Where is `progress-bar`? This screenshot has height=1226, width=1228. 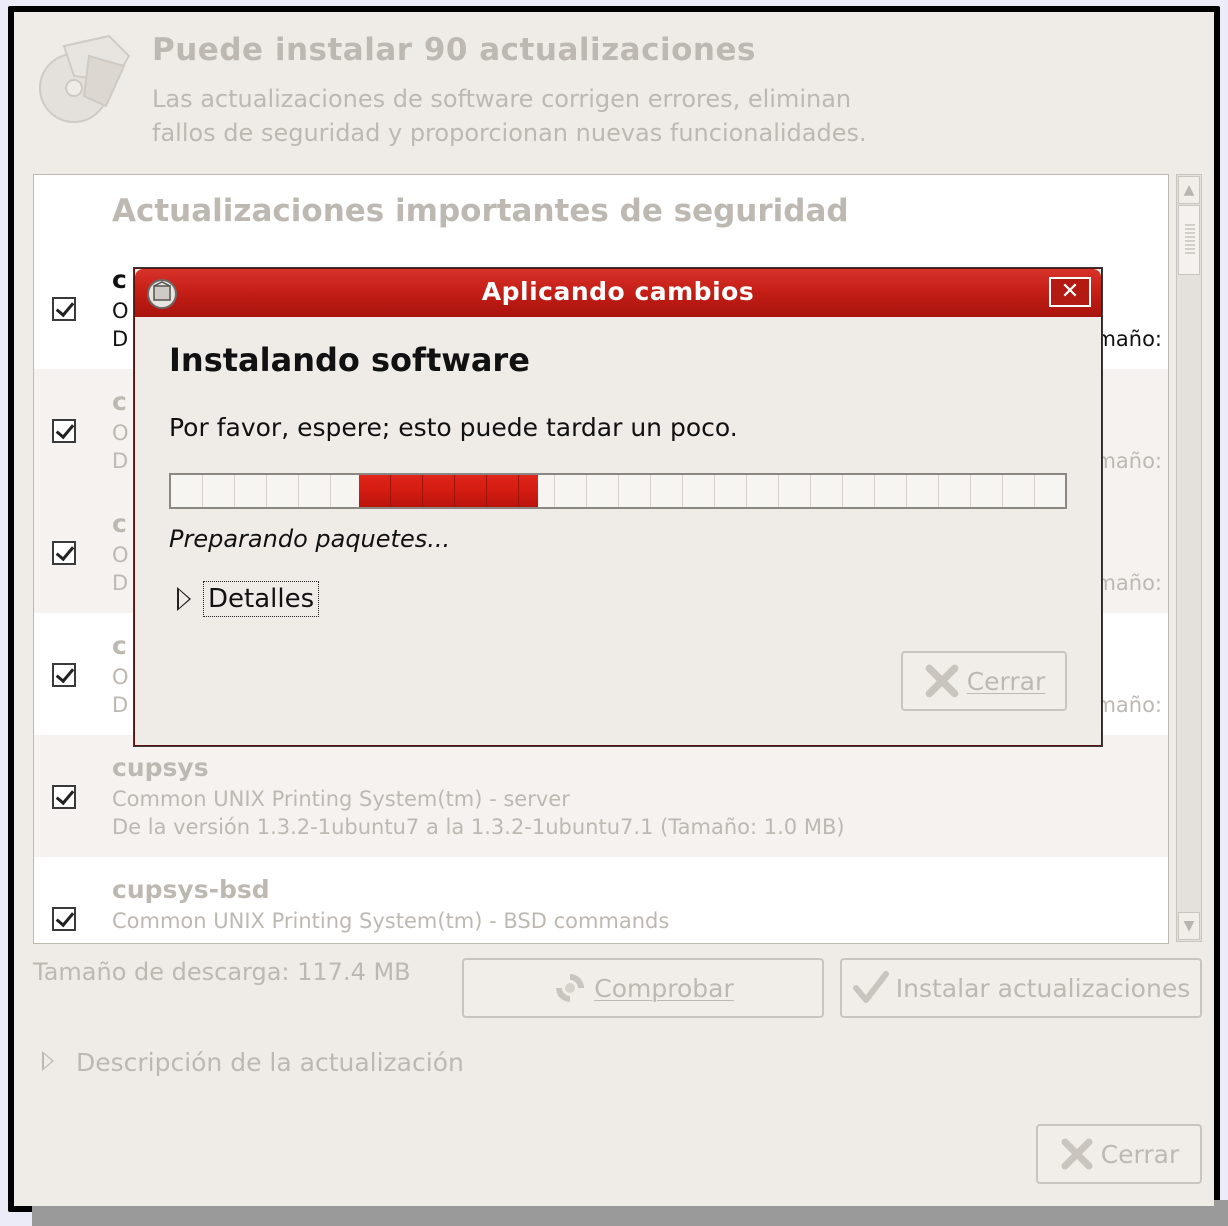
progress-bar is located at coordinates (618, 491).